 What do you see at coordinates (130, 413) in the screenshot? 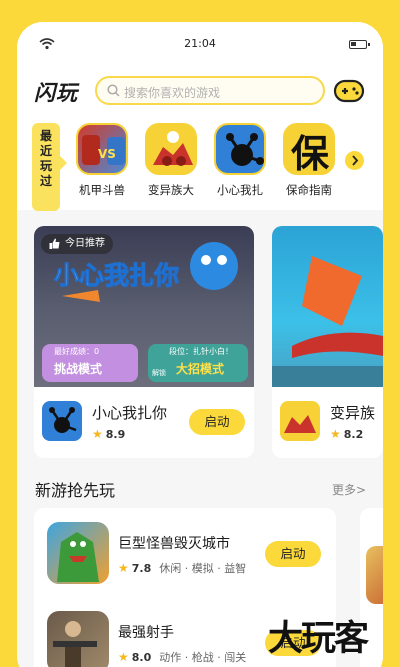
I see `featured-game-name: 小心我扎你` at bounding box center [130, 413].